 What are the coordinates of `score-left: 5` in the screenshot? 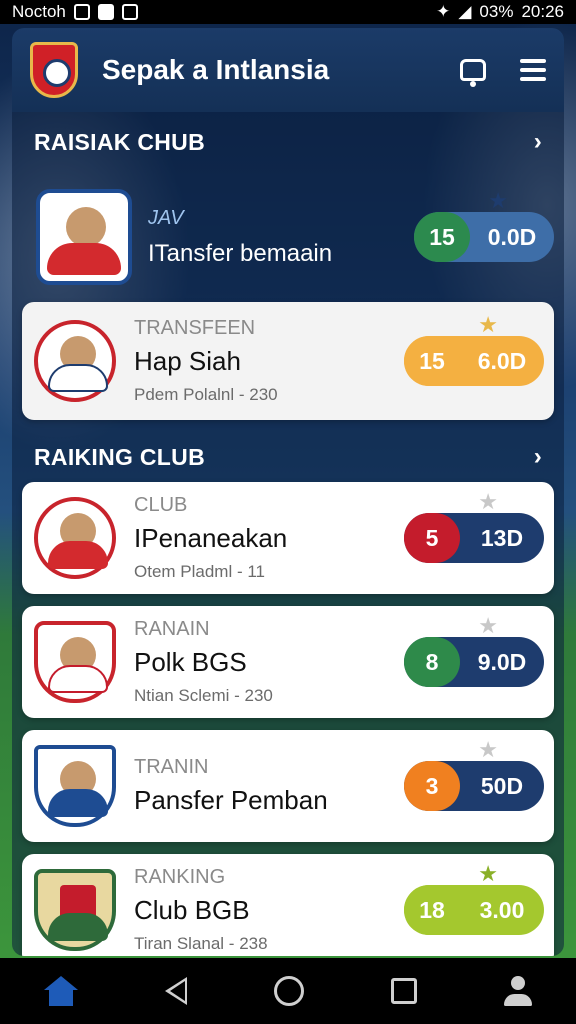 It's located at (432, 538).